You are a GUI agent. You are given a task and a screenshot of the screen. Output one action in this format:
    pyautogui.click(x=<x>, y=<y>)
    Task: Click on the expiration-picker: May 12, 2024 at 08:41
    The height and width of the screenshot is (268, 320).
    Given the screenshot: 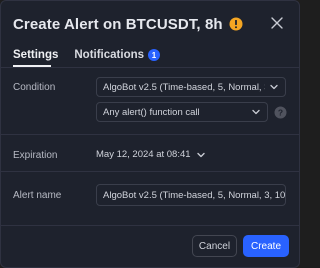 What is the action you would take?
    pyautogui.click(x=151, y=154)
    